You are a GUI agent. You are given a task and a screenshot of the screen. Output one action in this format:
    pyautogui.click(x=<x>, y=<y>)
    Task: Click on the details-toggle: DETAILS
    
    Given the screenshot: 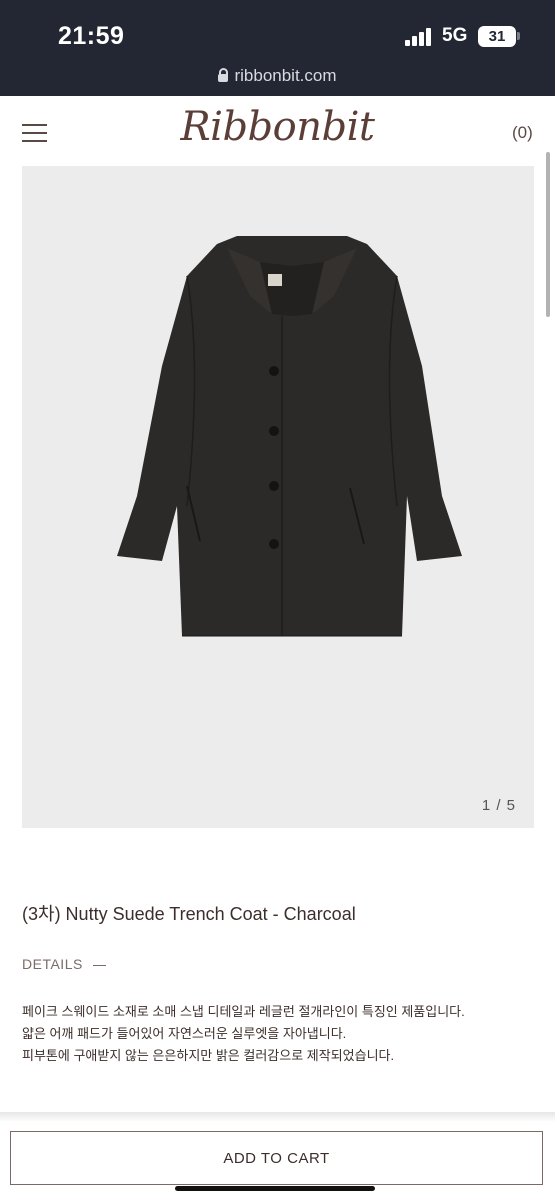 What is the action you would take?
    pyautogui.click(x=64, y=964)
    